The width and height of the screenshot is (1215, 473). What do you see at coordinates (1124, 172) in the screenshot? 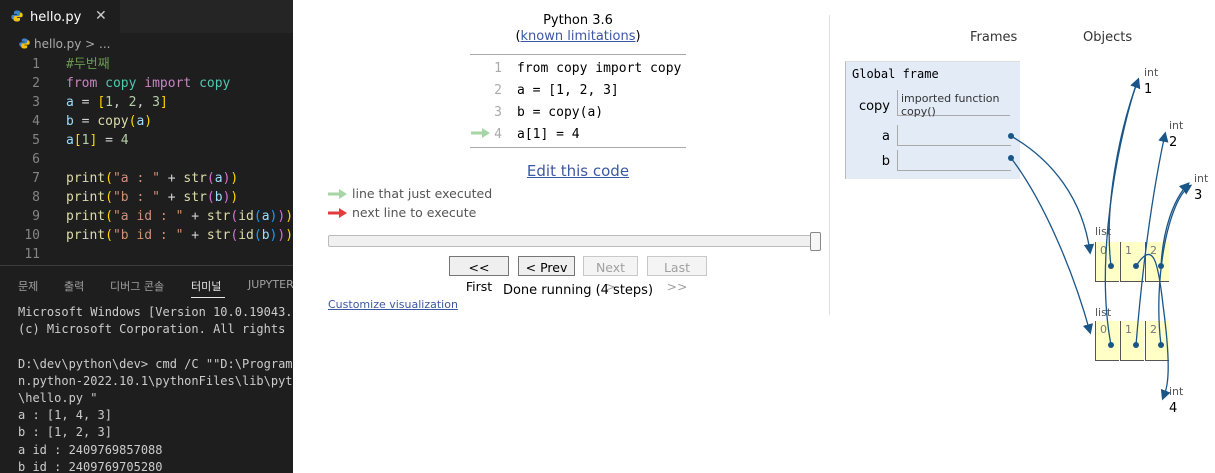
I see `pointer-a0` at bounding box center [1124, 172].